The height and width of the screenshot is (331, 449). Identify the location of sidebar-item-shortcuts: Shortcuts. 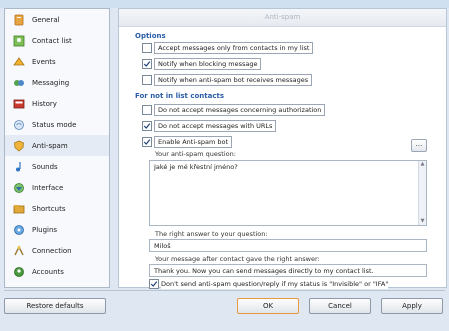
(57, 208).